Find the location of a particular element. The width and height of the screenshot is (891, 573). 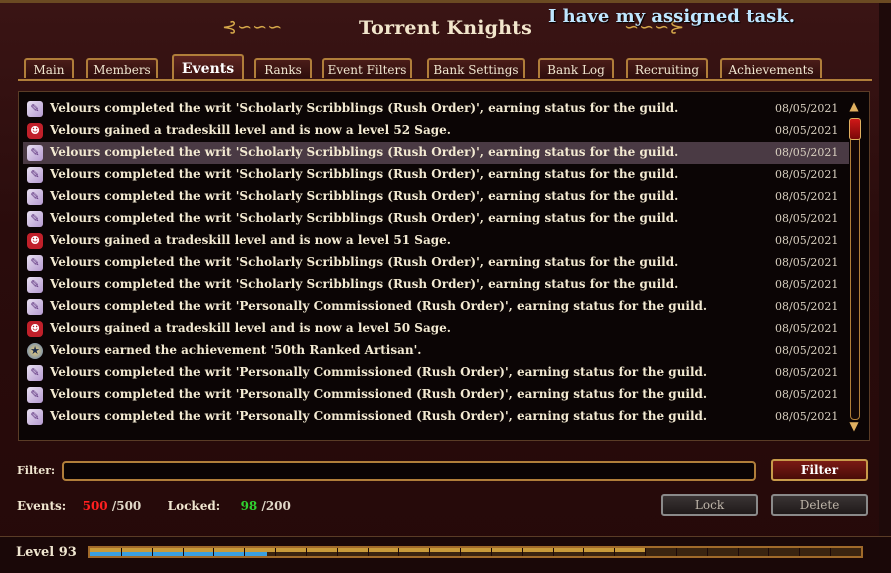

tab-achievements: Achievements is located at coordinates (771, 68).